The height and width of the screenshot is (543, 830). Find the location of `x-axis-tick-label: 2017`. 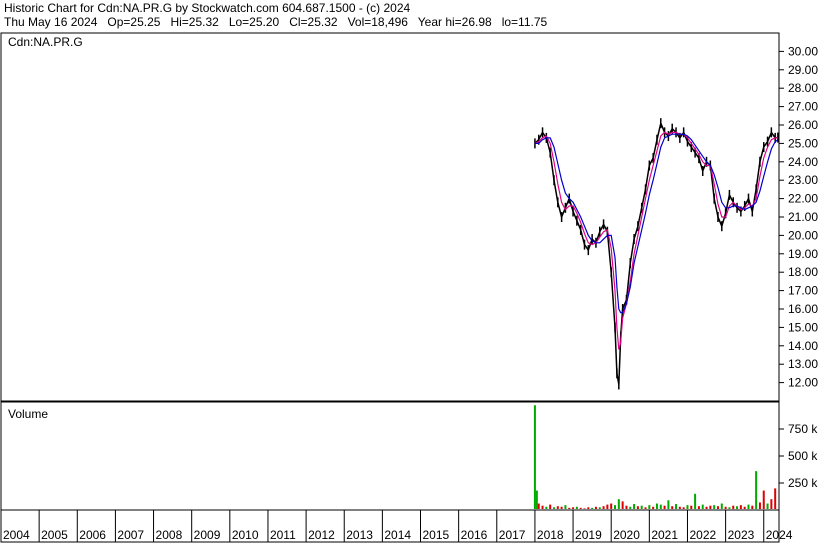

x-axis-tick-label: 2017 is located at coordinates (512, 535).